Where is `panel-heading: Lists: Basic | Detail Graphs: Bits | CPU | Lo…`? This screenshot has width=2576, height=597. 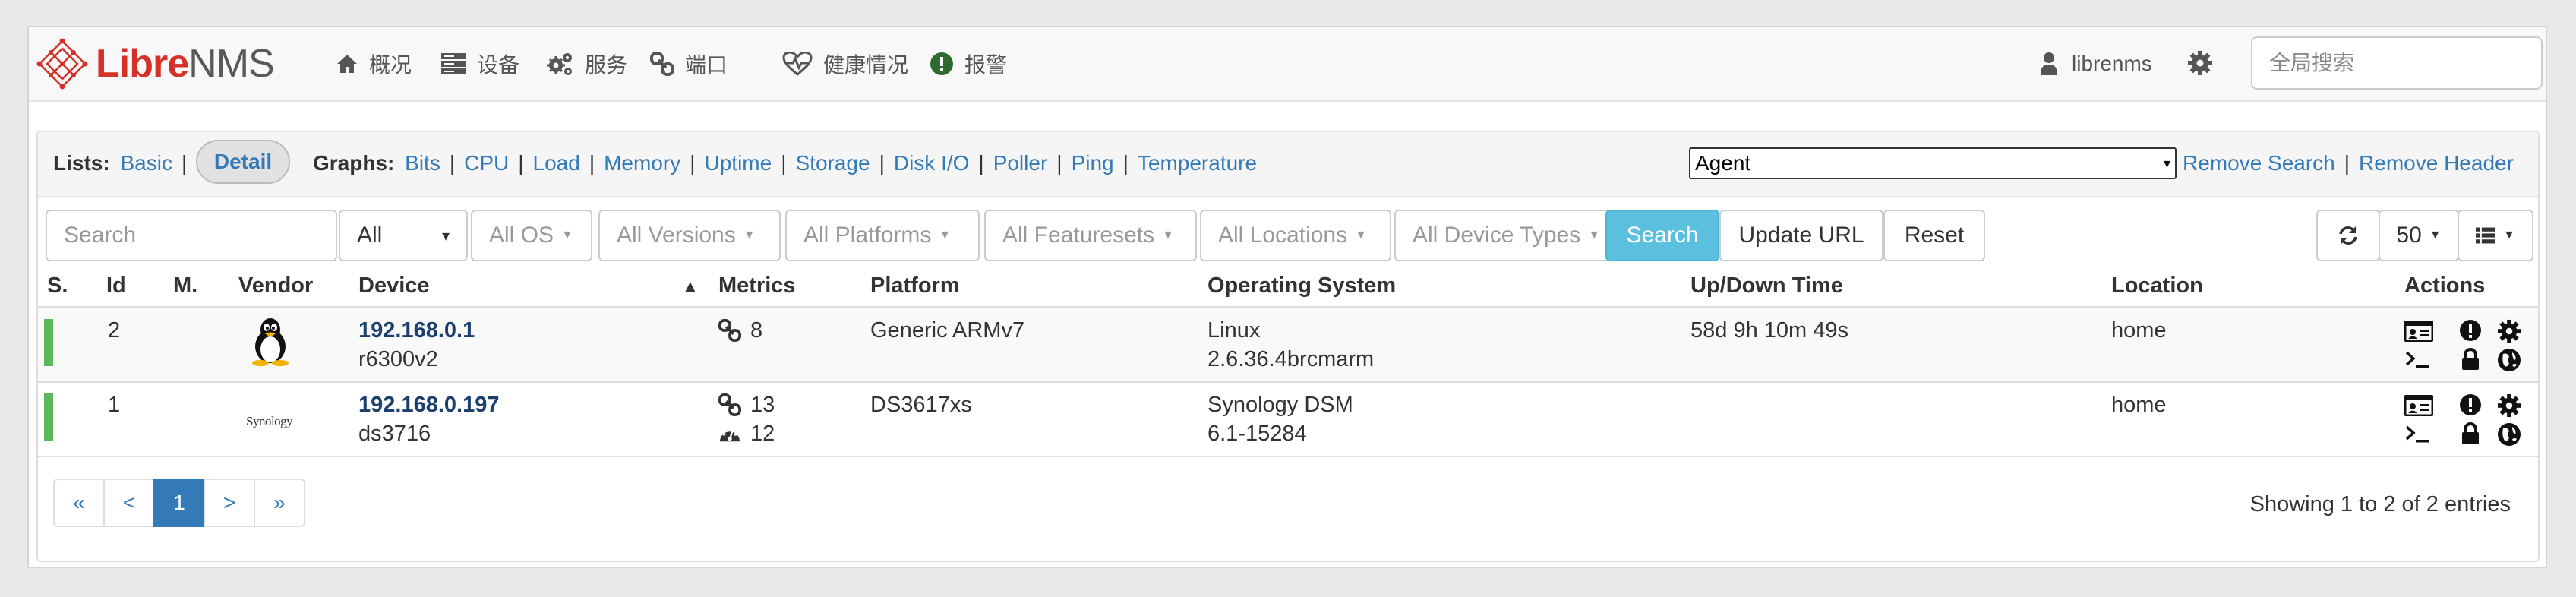
panel-heading: Lists: Basic | Detail Graphs: Bits | CPU | Lo… is located at coordinates (1288, 164).